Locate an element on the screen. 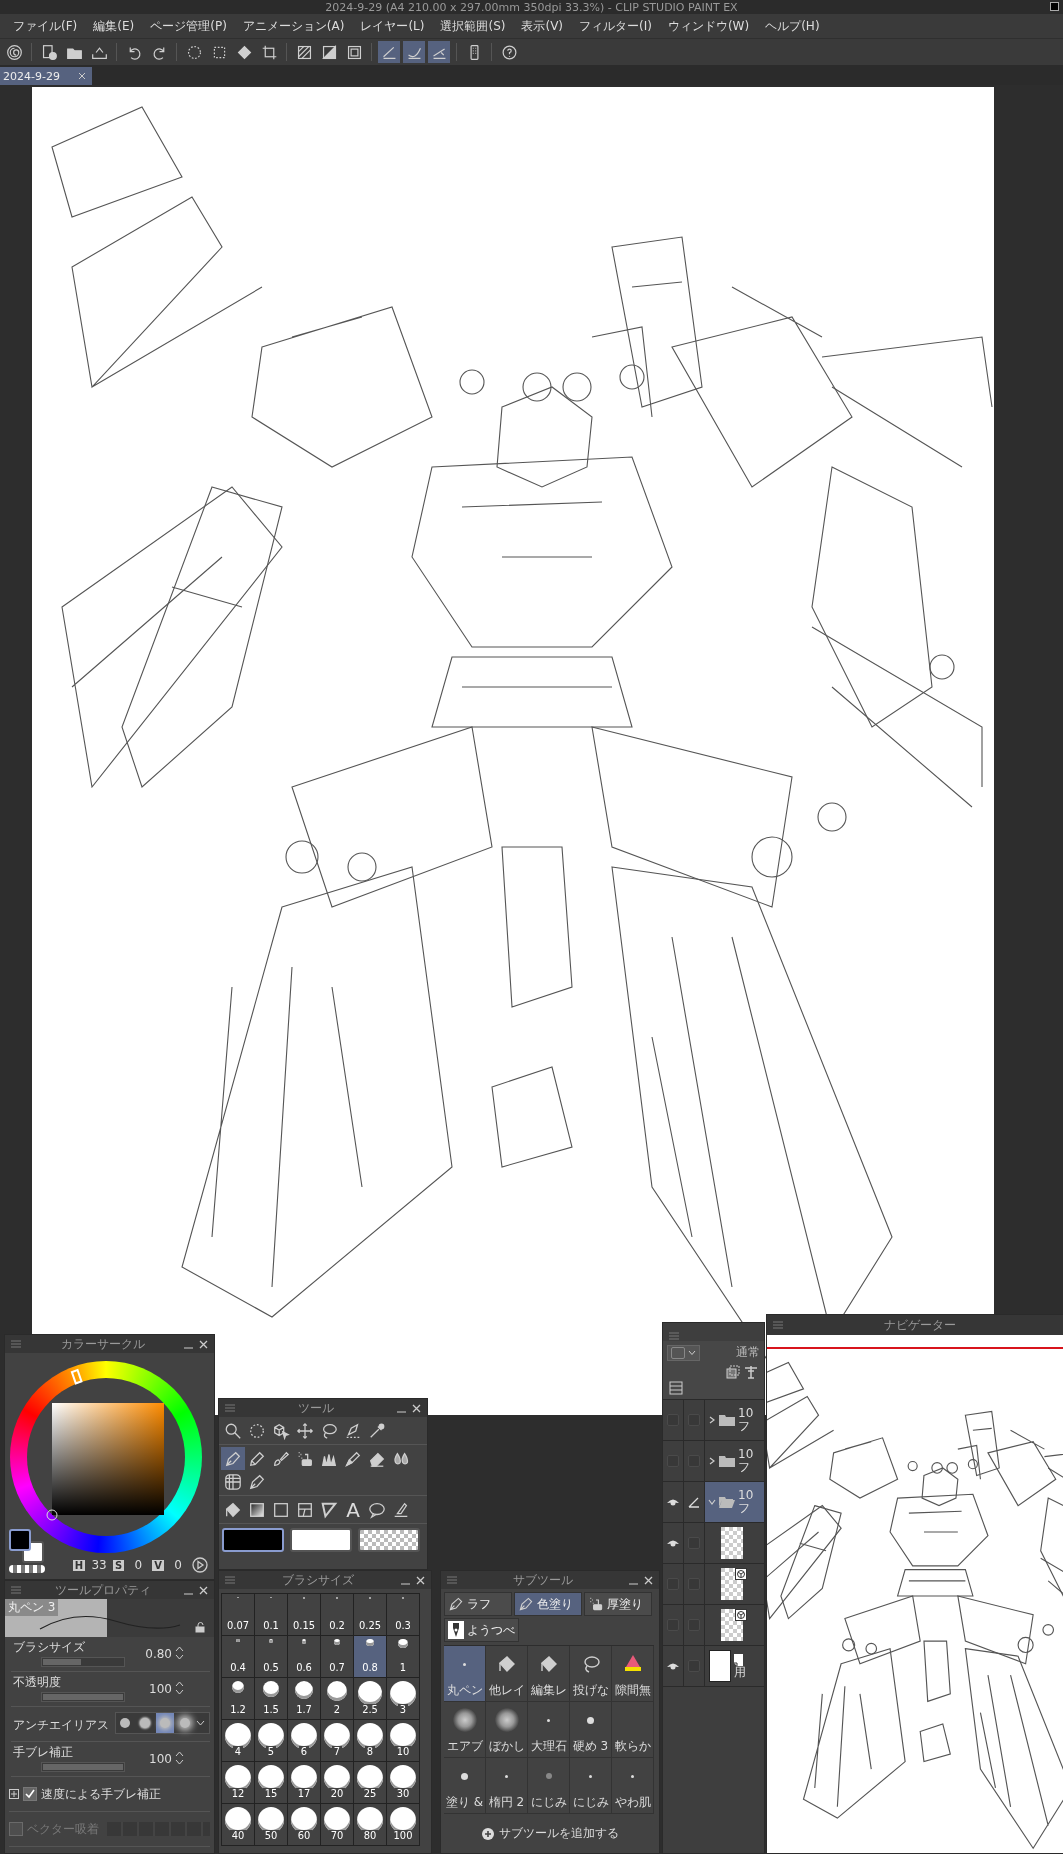  lighthouse-icon is located at coordinates (751, 1372).